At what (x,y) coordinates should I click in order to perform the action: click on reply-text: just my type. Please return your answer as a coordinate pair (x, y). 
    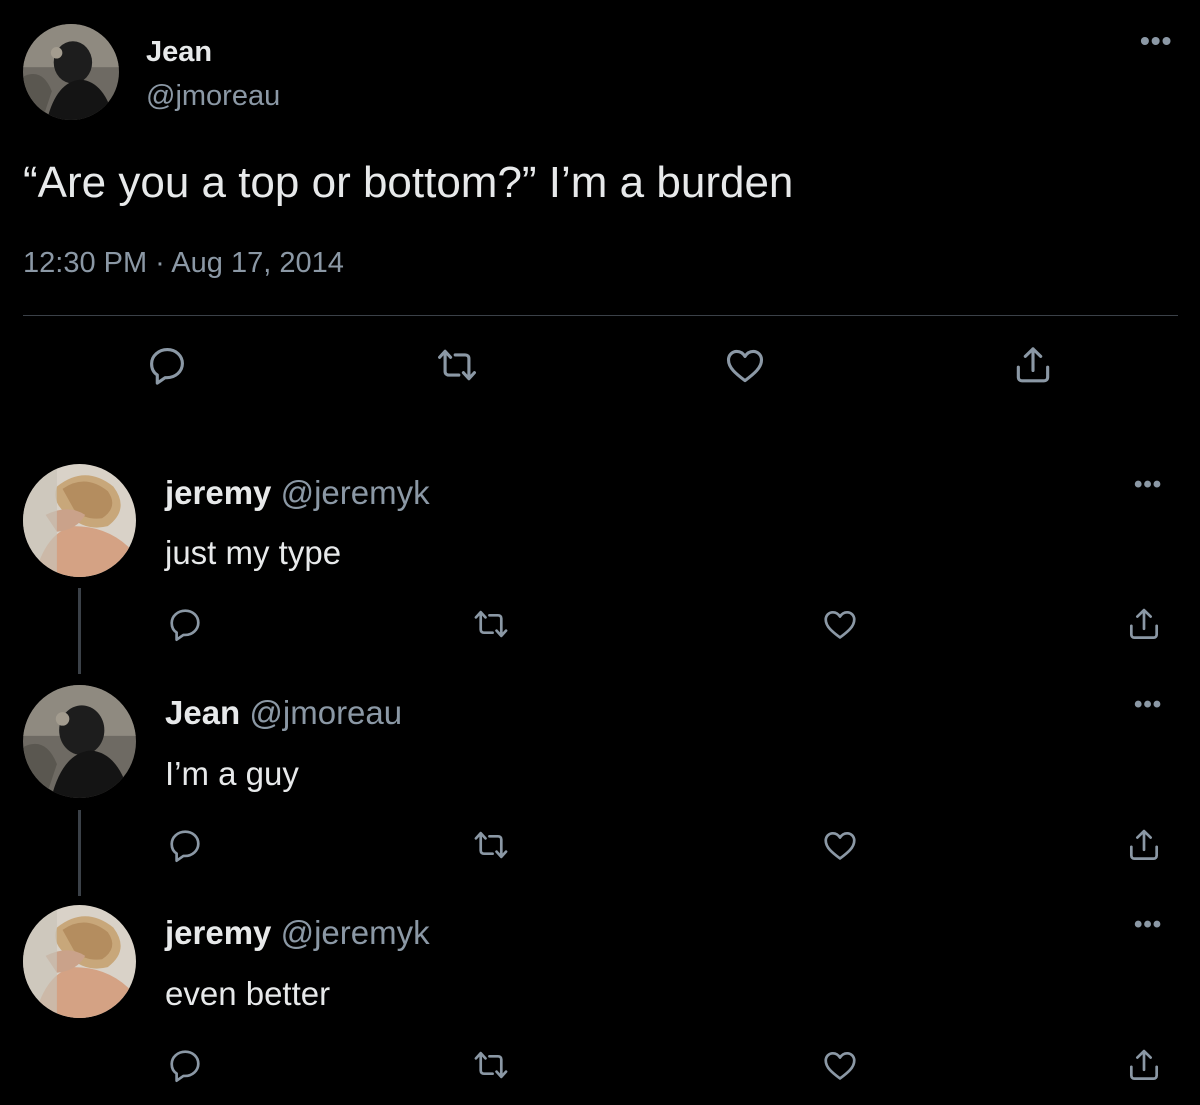
    Looking at the image, I should click on (253, 552).